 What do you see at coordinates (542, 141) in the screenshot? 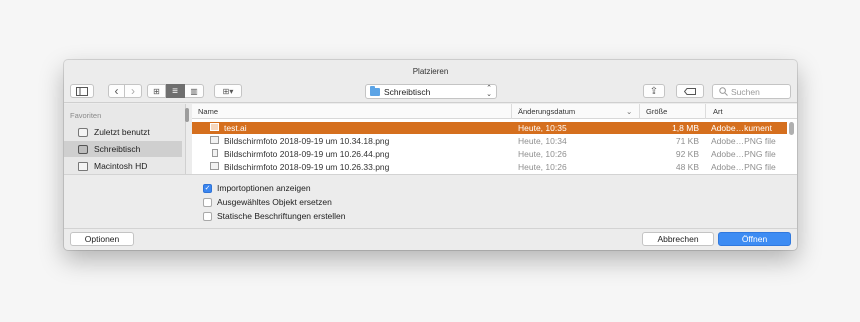
I see `file-date: Heute, 10:34` at bounding box center [542, 141].